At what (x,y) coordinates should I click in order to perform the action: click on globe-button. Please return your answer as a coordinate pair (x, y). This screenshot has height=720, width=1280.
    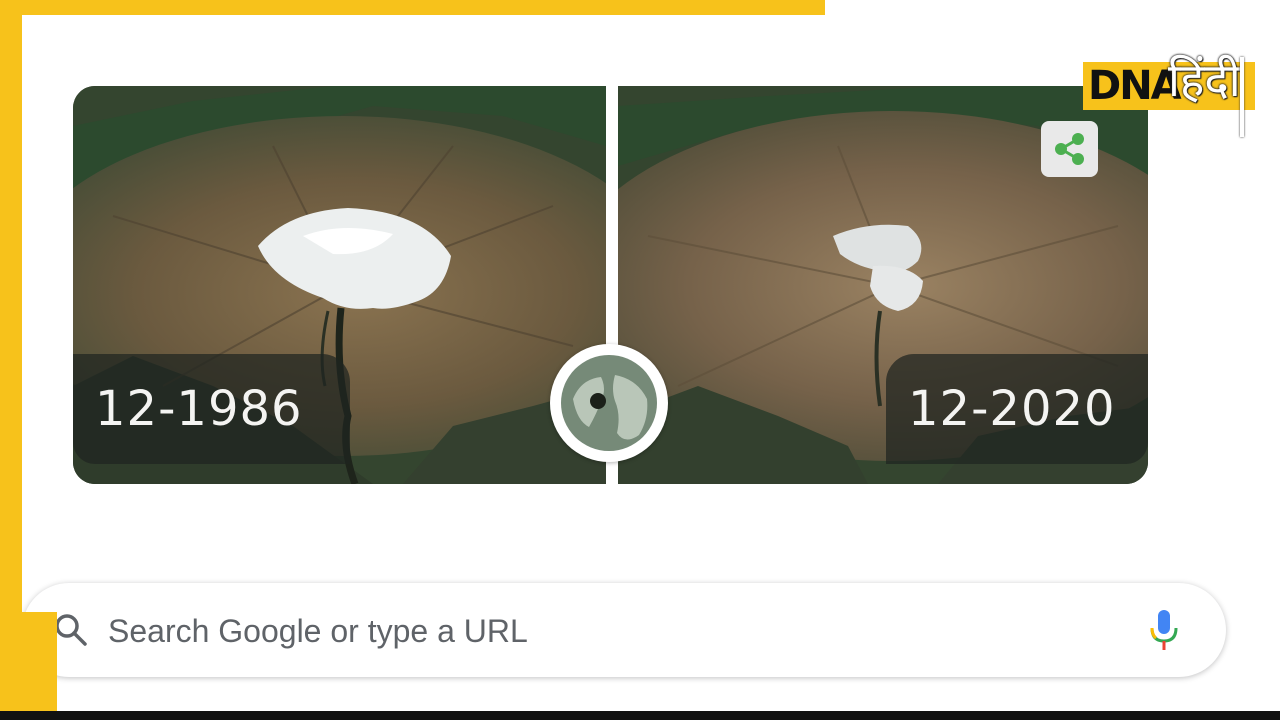
    Looking at the image, I should click on (609, 403).